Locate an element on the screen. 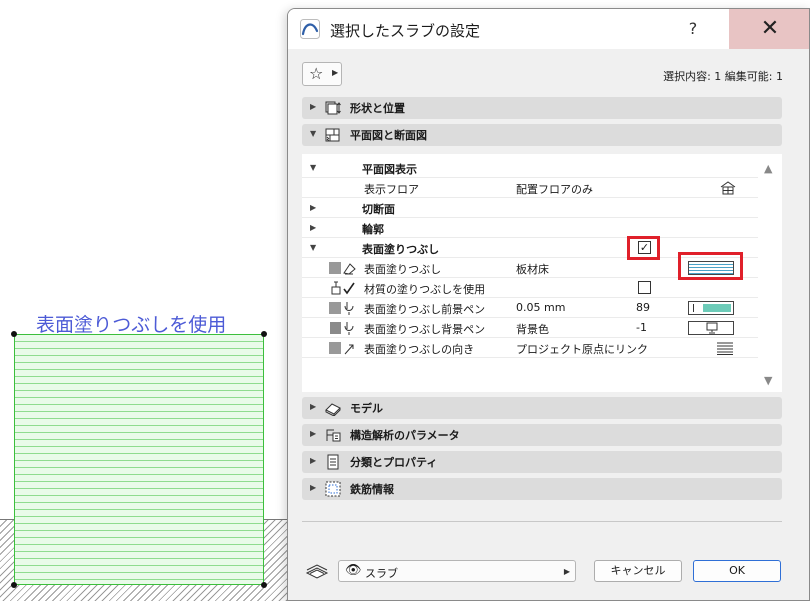 The image size is (810, 601). slab-handle-bottom-right is located at coordinates (264, 585).